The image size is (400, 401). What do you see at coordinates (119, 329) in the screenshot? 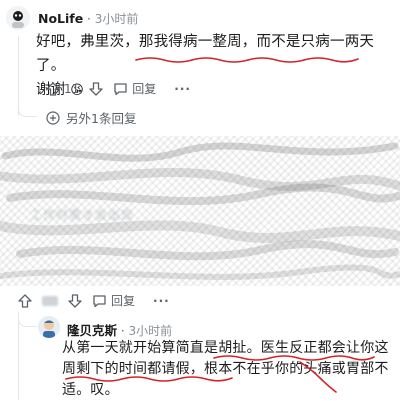
I see `reply-header: 隆贝克斯 · 3小时前` at bounding box center [119, 329].